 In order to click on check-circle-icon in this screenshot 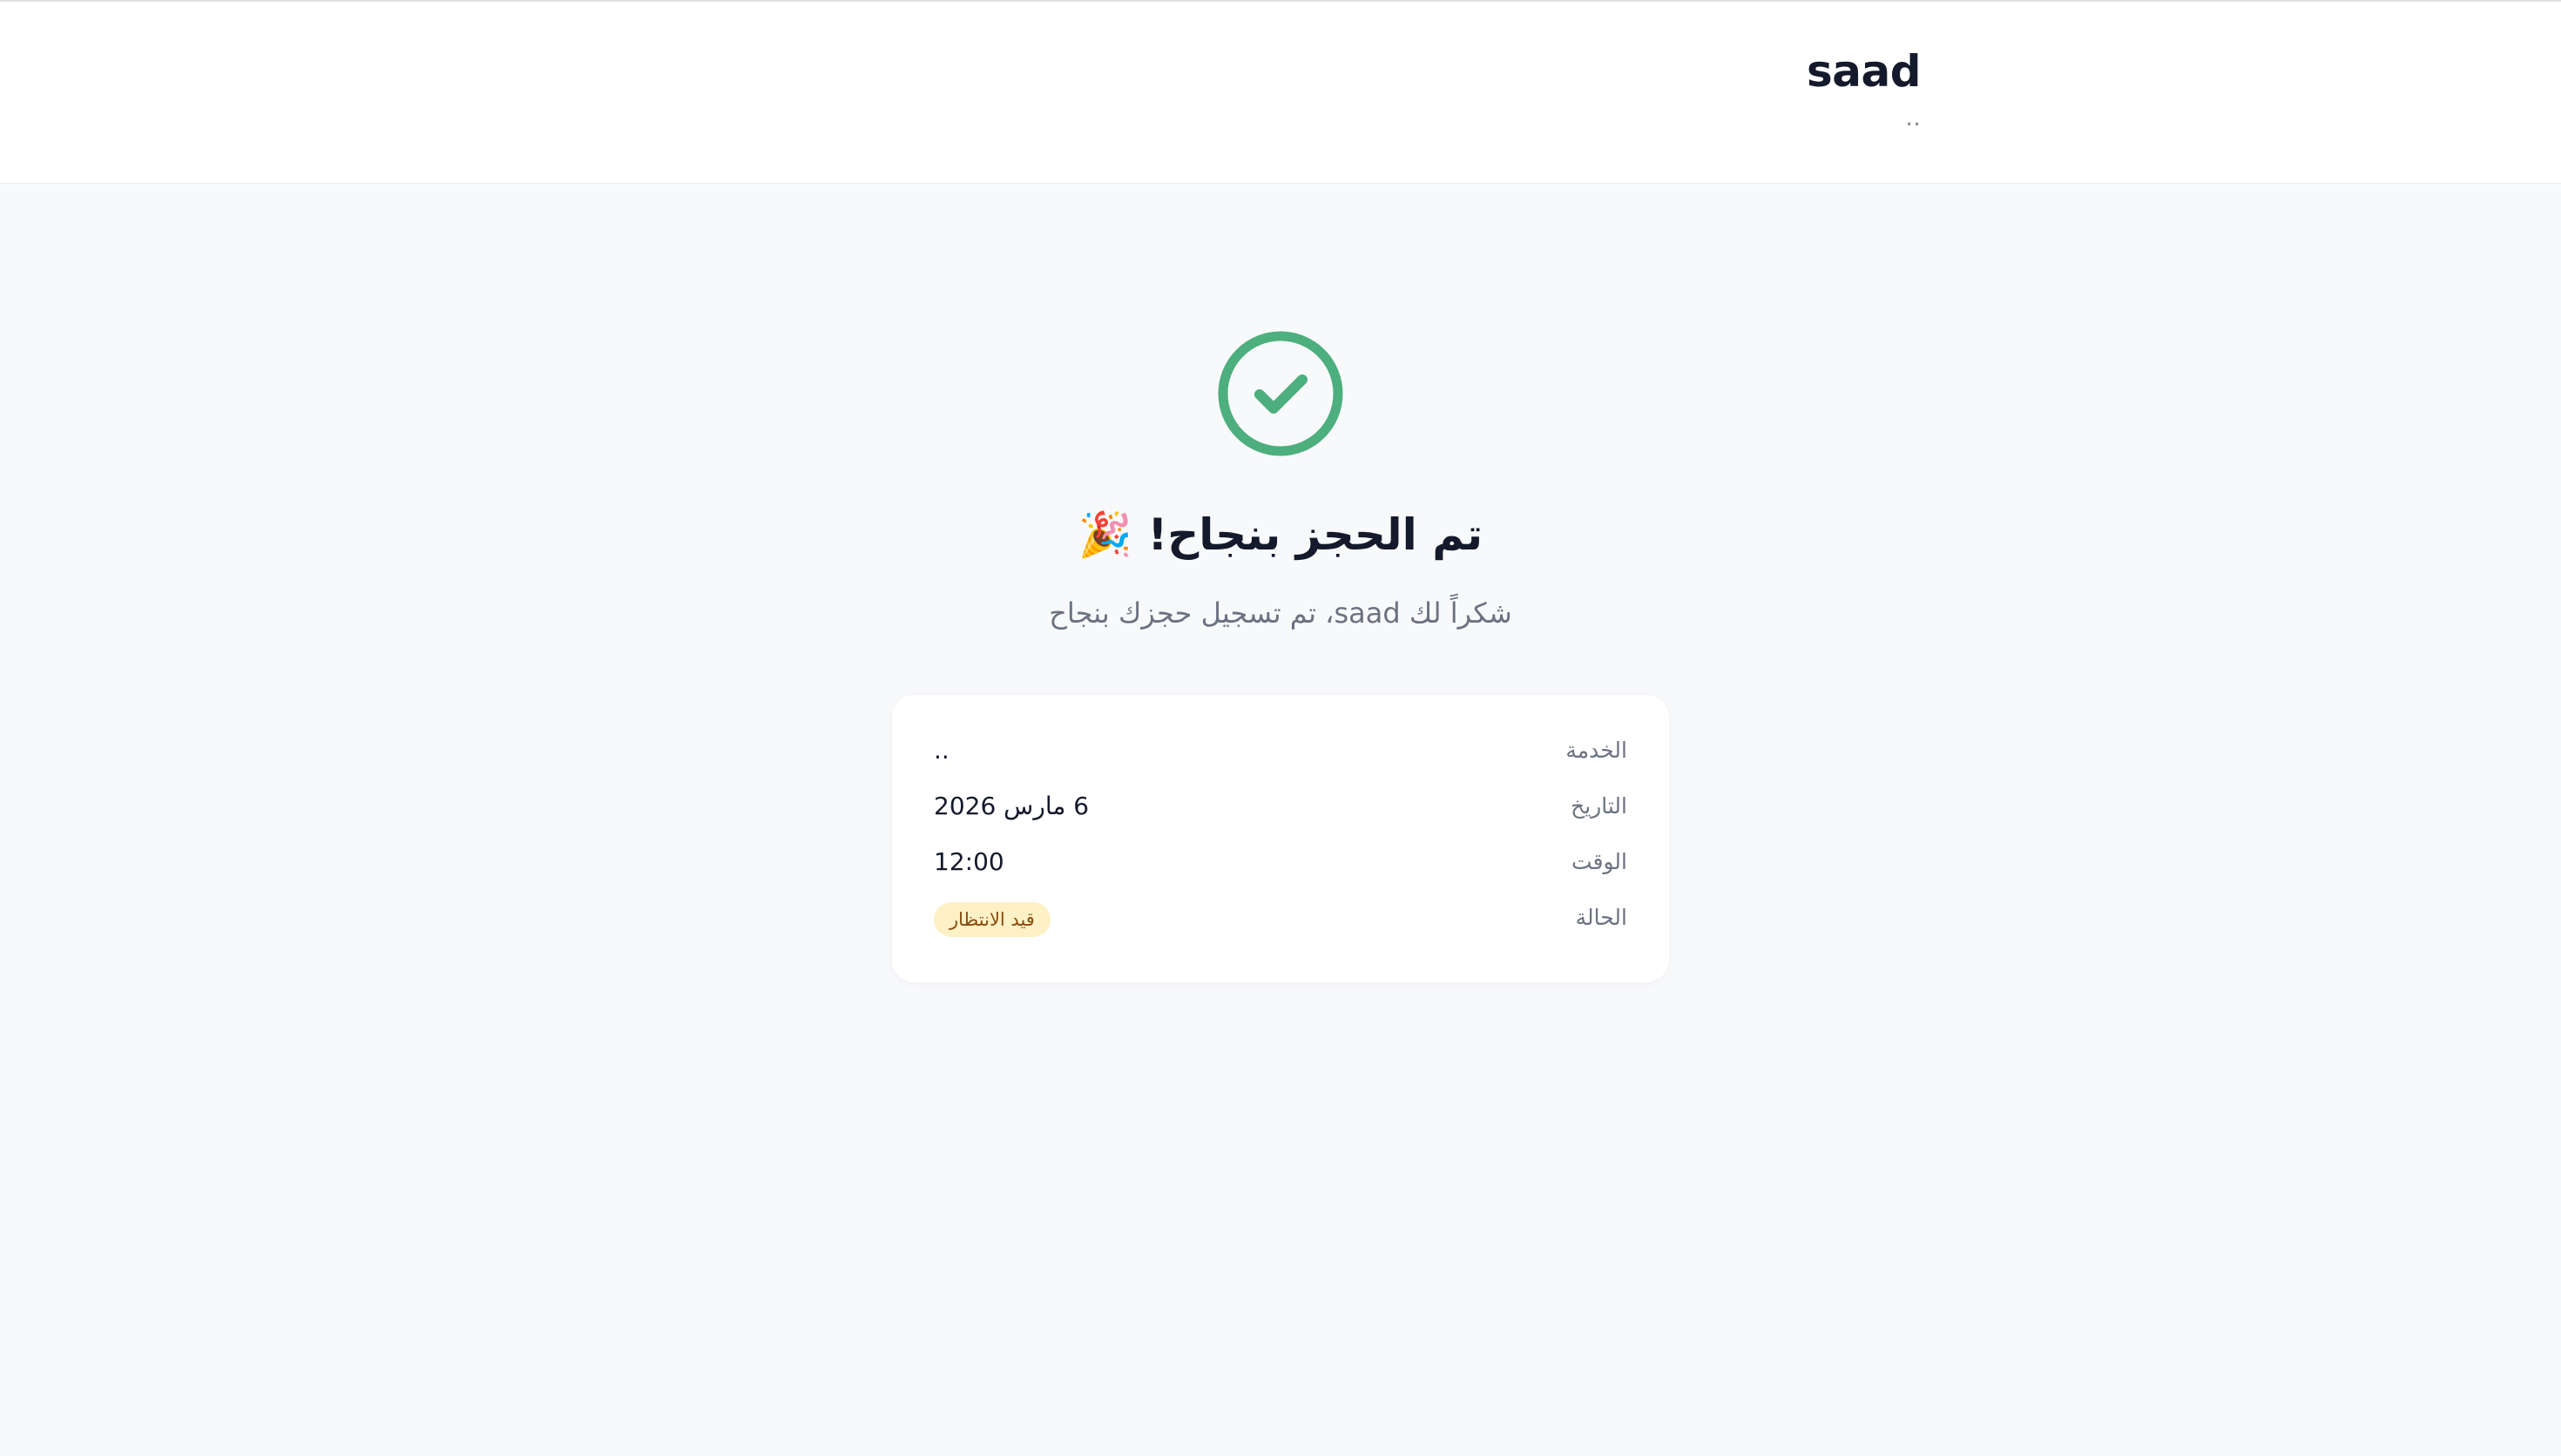, I will do `click(1280, 393)`.